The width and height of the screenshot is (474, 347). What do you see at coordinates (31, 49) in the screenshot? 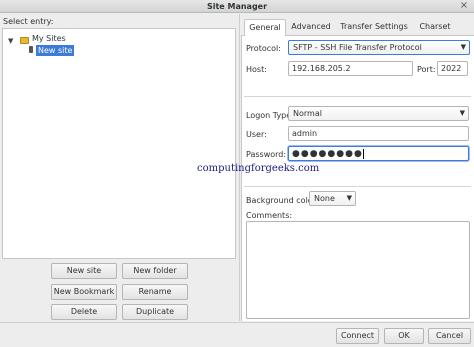
I see `site-icon` at bounding box center [31, 49].